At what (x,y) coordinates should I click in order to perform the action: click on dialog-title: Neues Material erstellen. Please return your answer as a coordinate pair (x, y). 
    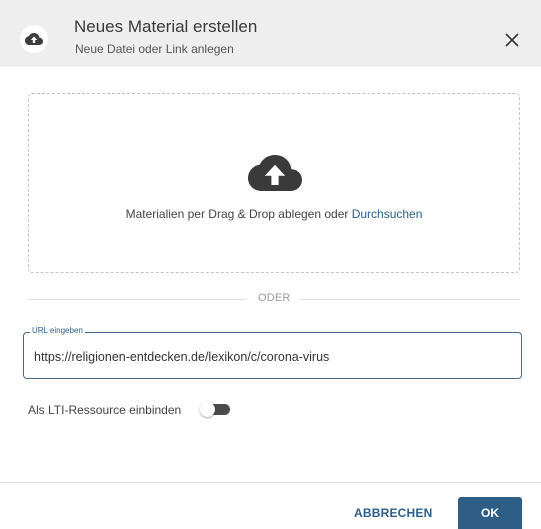
    Looking at the image, I should click on (166, 26).